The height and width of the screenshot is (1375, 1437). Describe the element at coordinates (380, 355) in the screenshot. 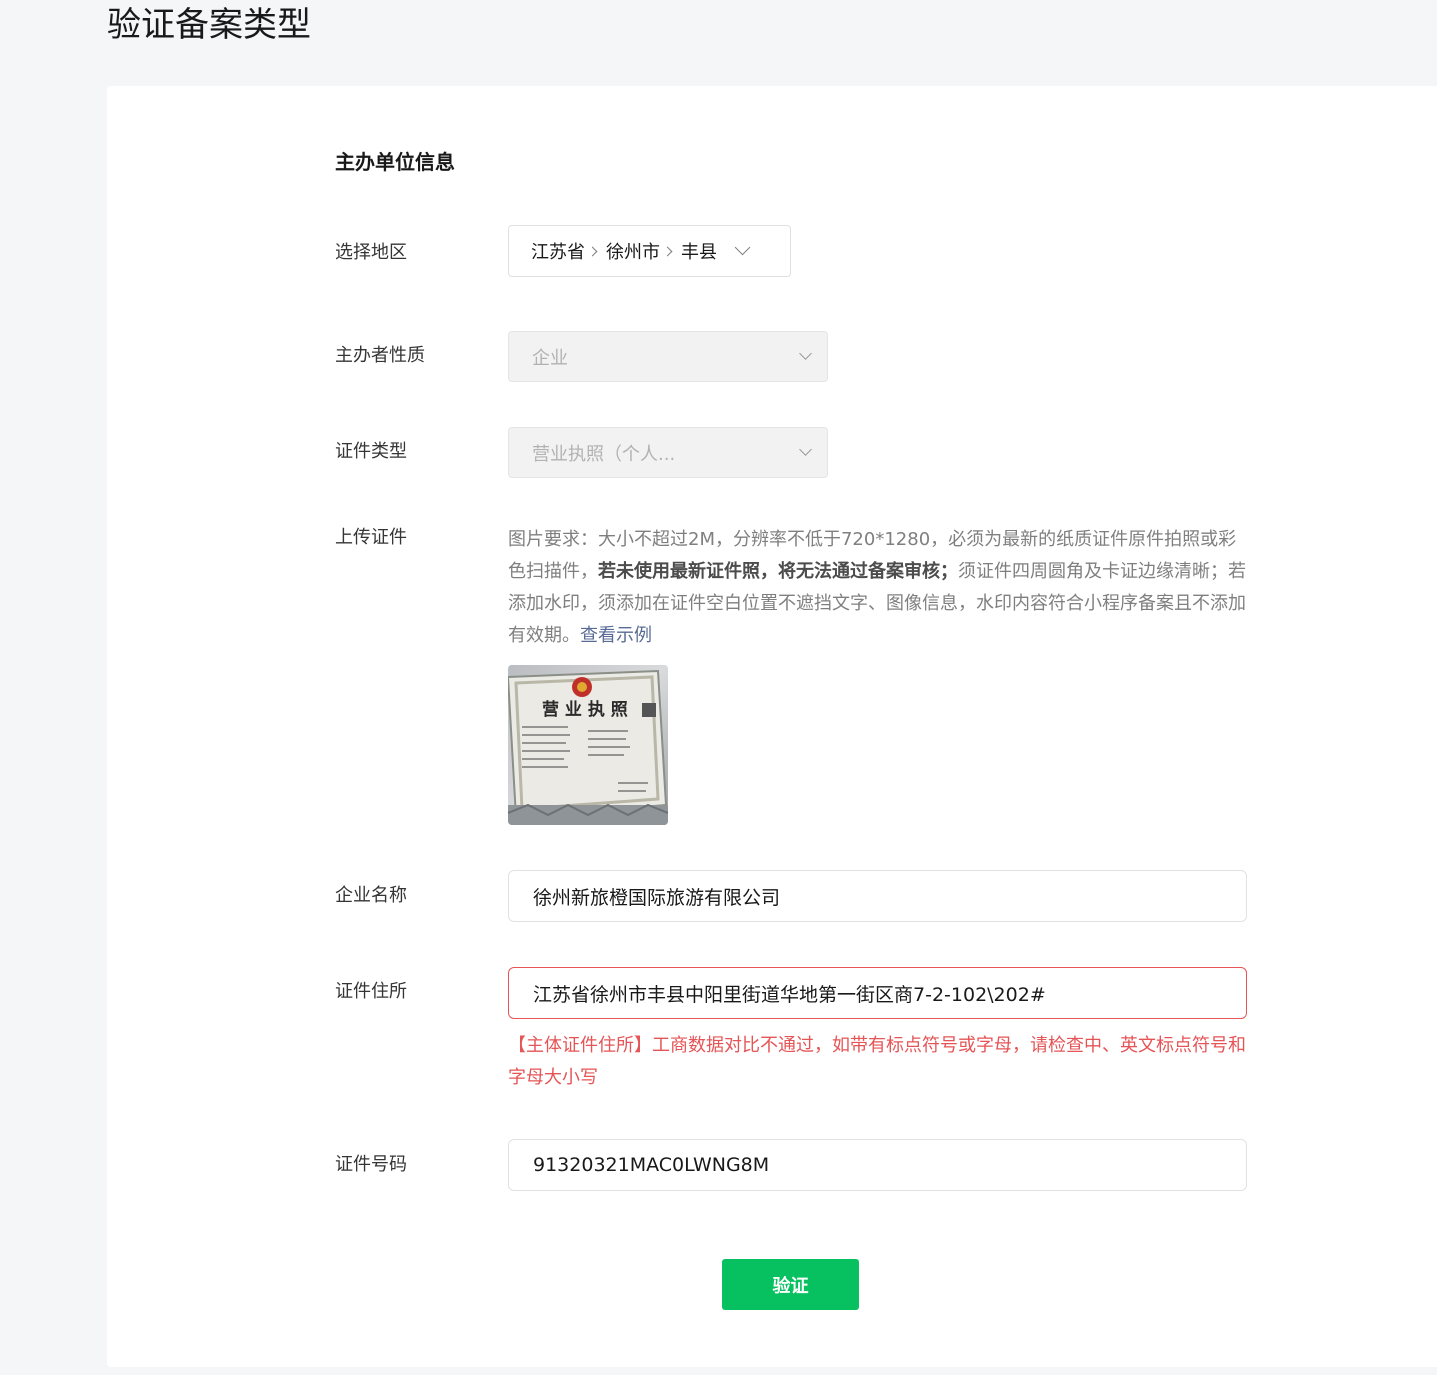

I see `sponsor-nature-label: 主办者性质` at that location.